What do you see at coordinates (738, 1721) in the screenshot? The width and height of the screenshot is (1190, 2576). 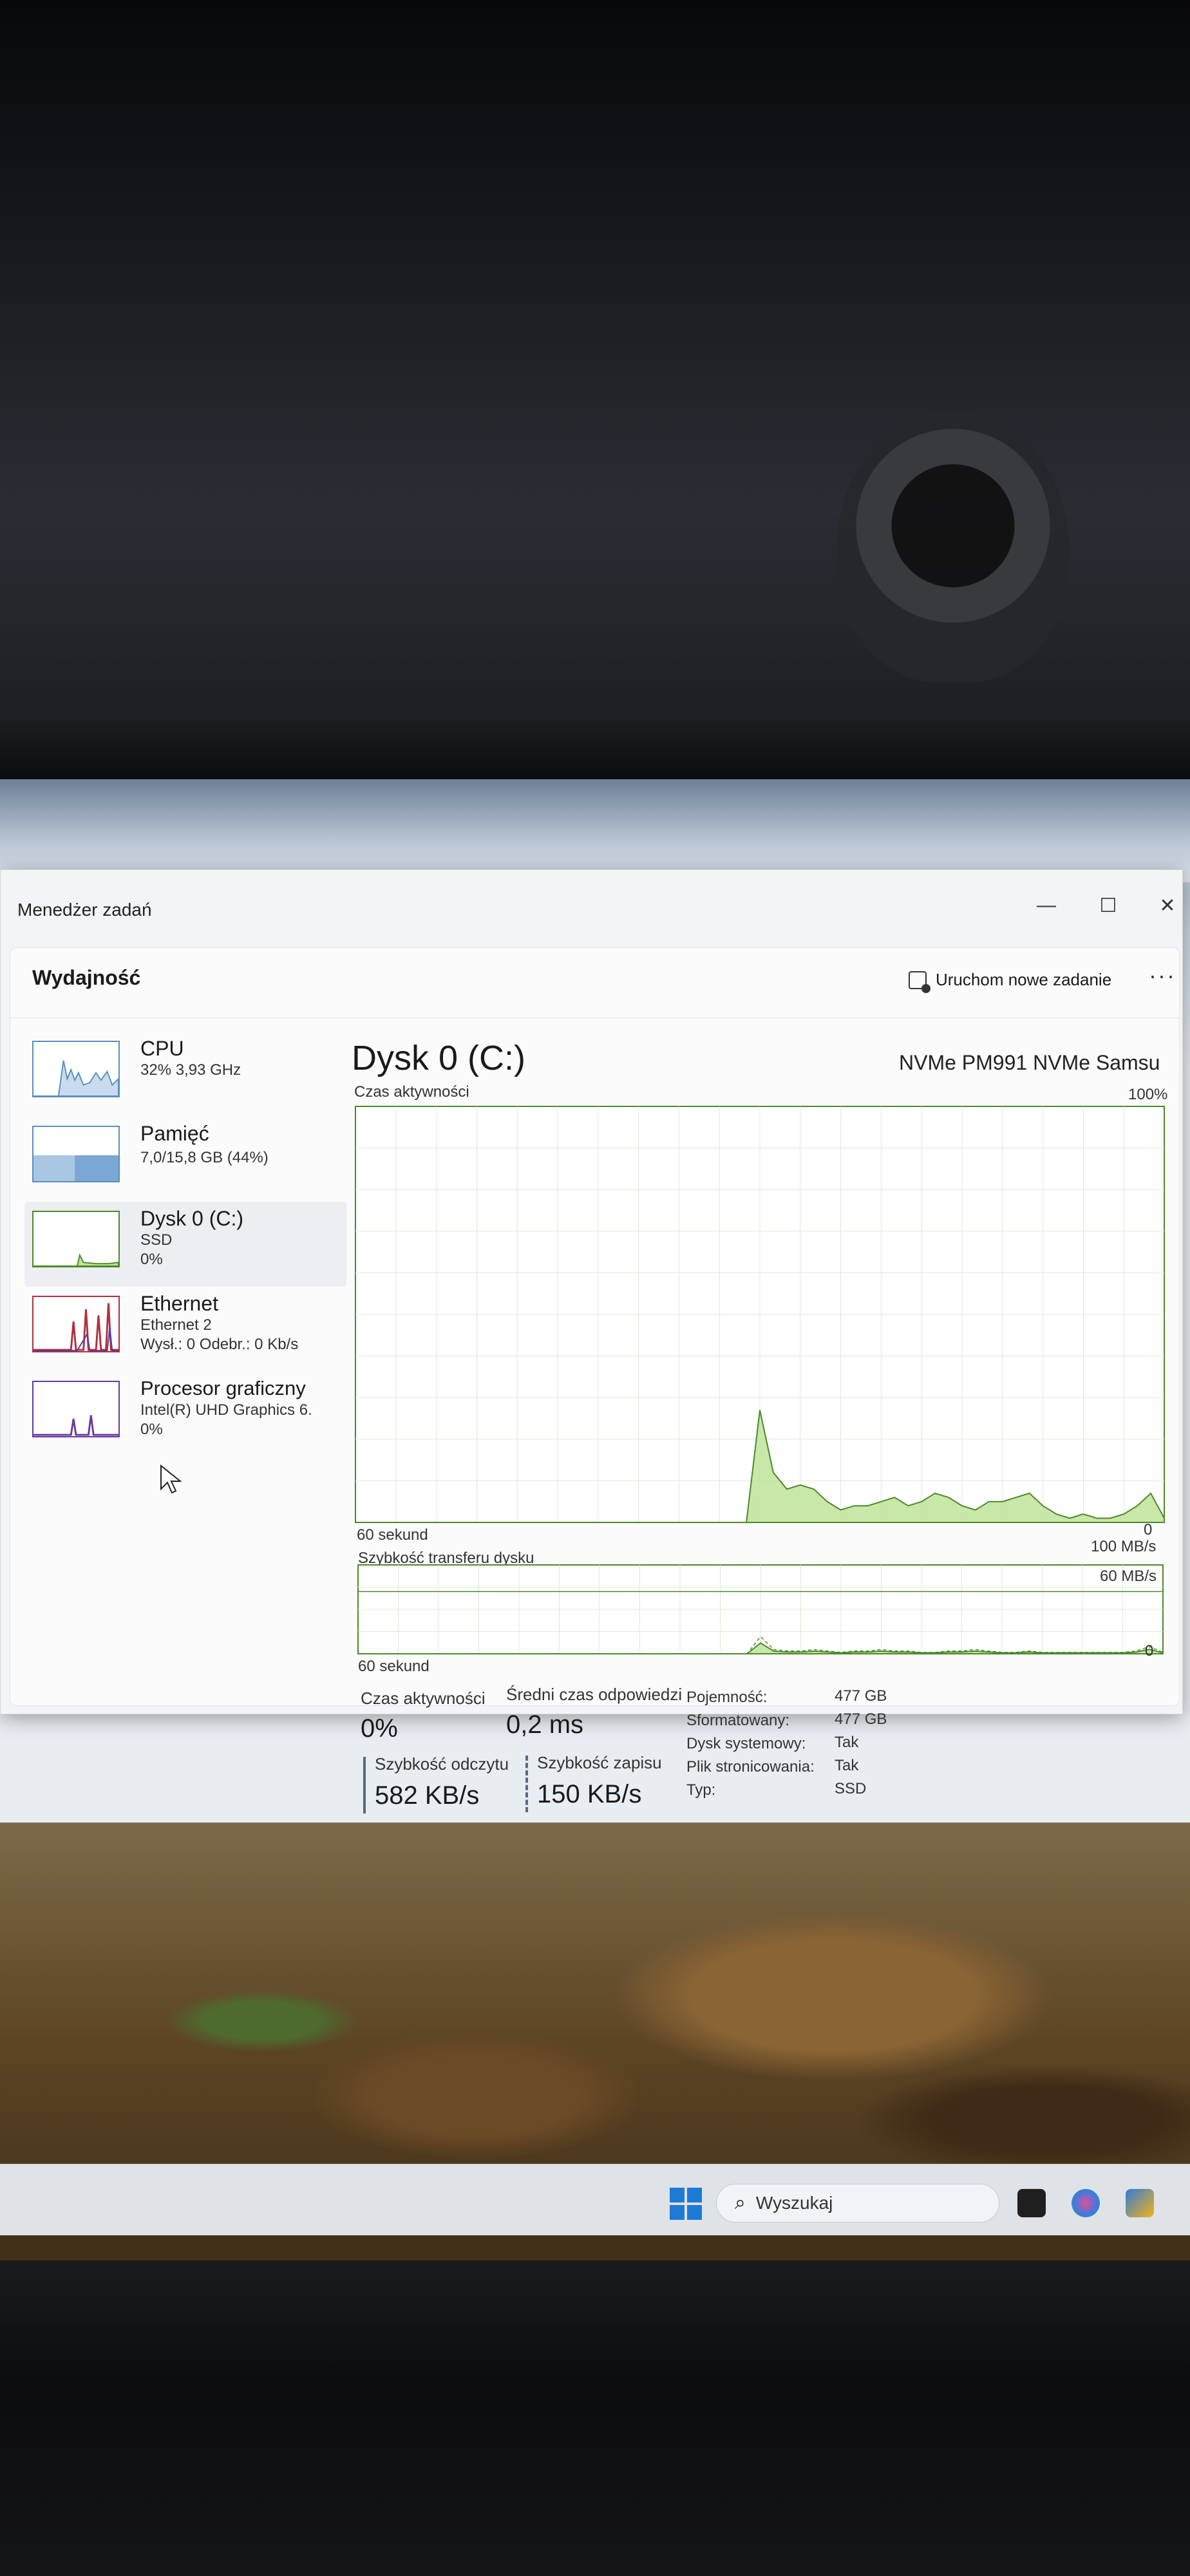 I see `property-formatted-label: Sformatowany:` at bounding box center [738, 1721].